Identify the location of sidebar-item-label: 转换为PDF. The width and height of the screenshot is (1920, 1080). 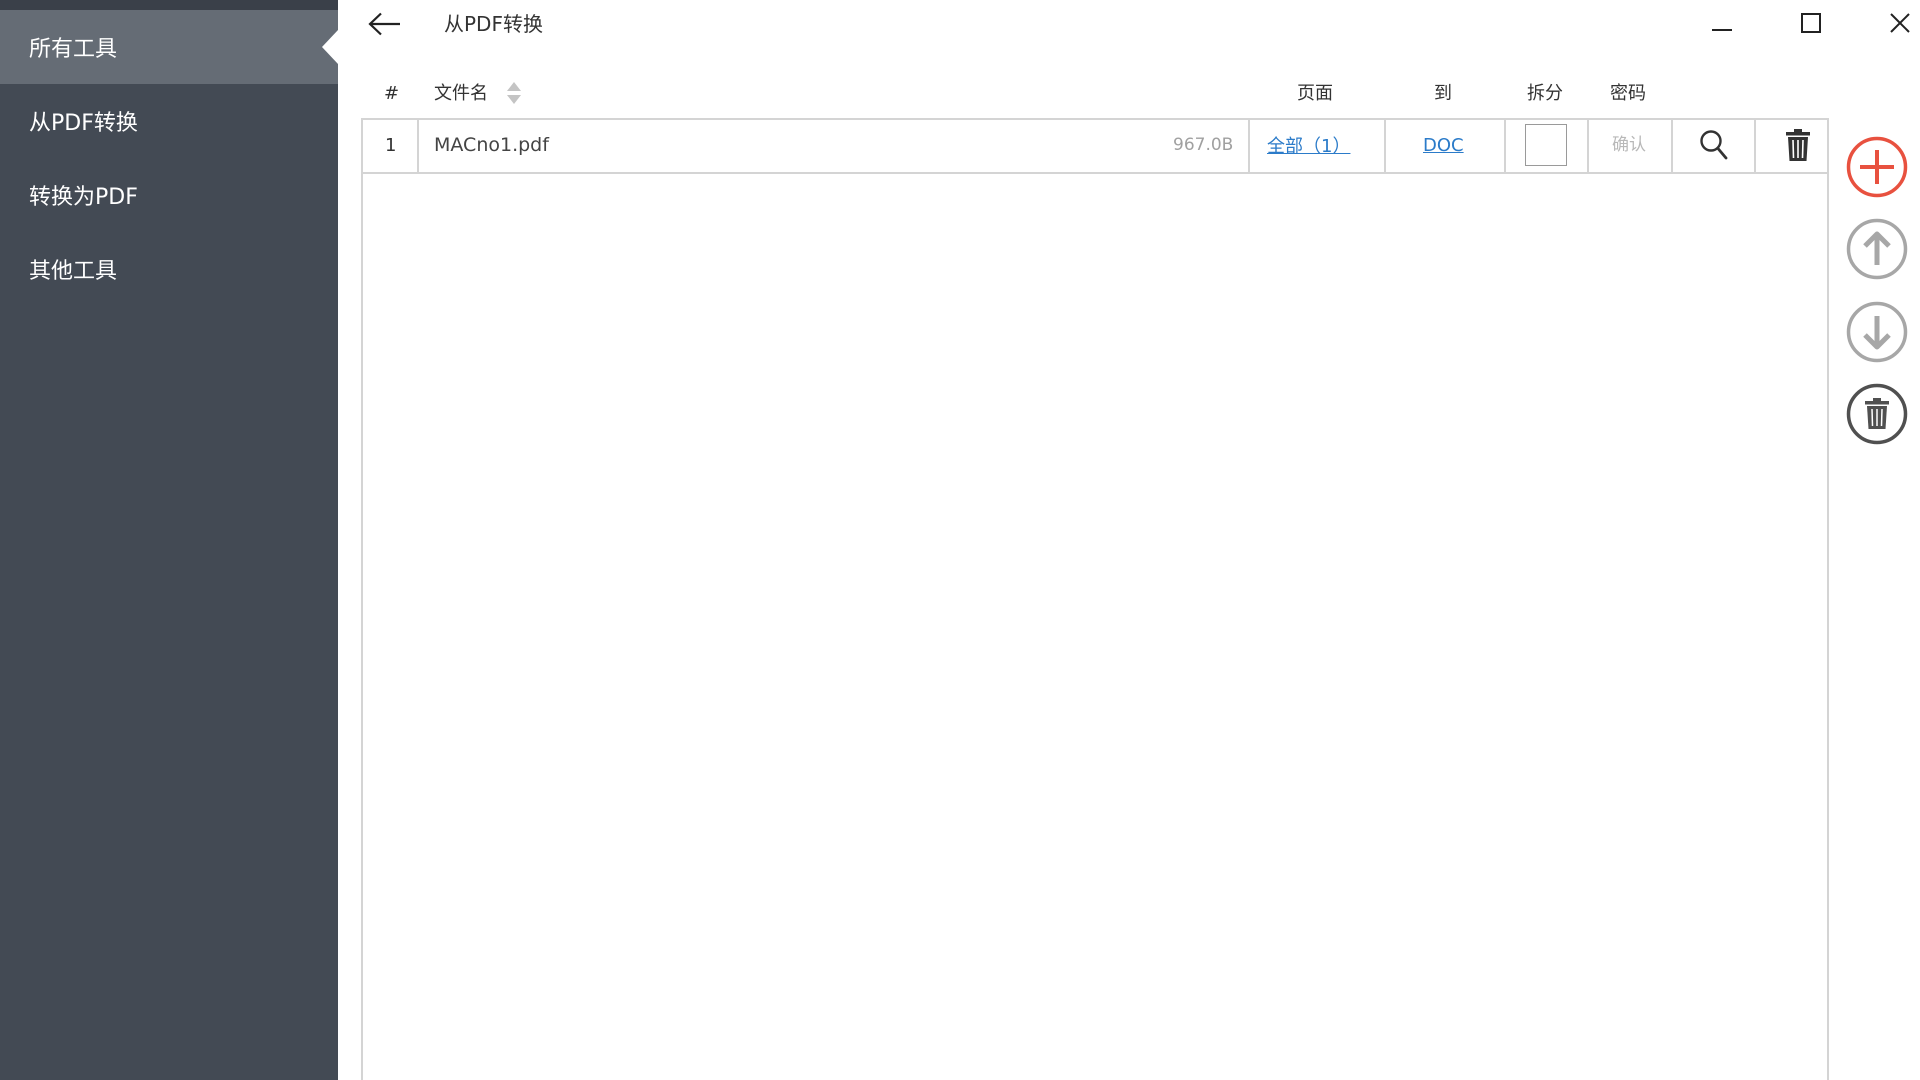
(83, 197).